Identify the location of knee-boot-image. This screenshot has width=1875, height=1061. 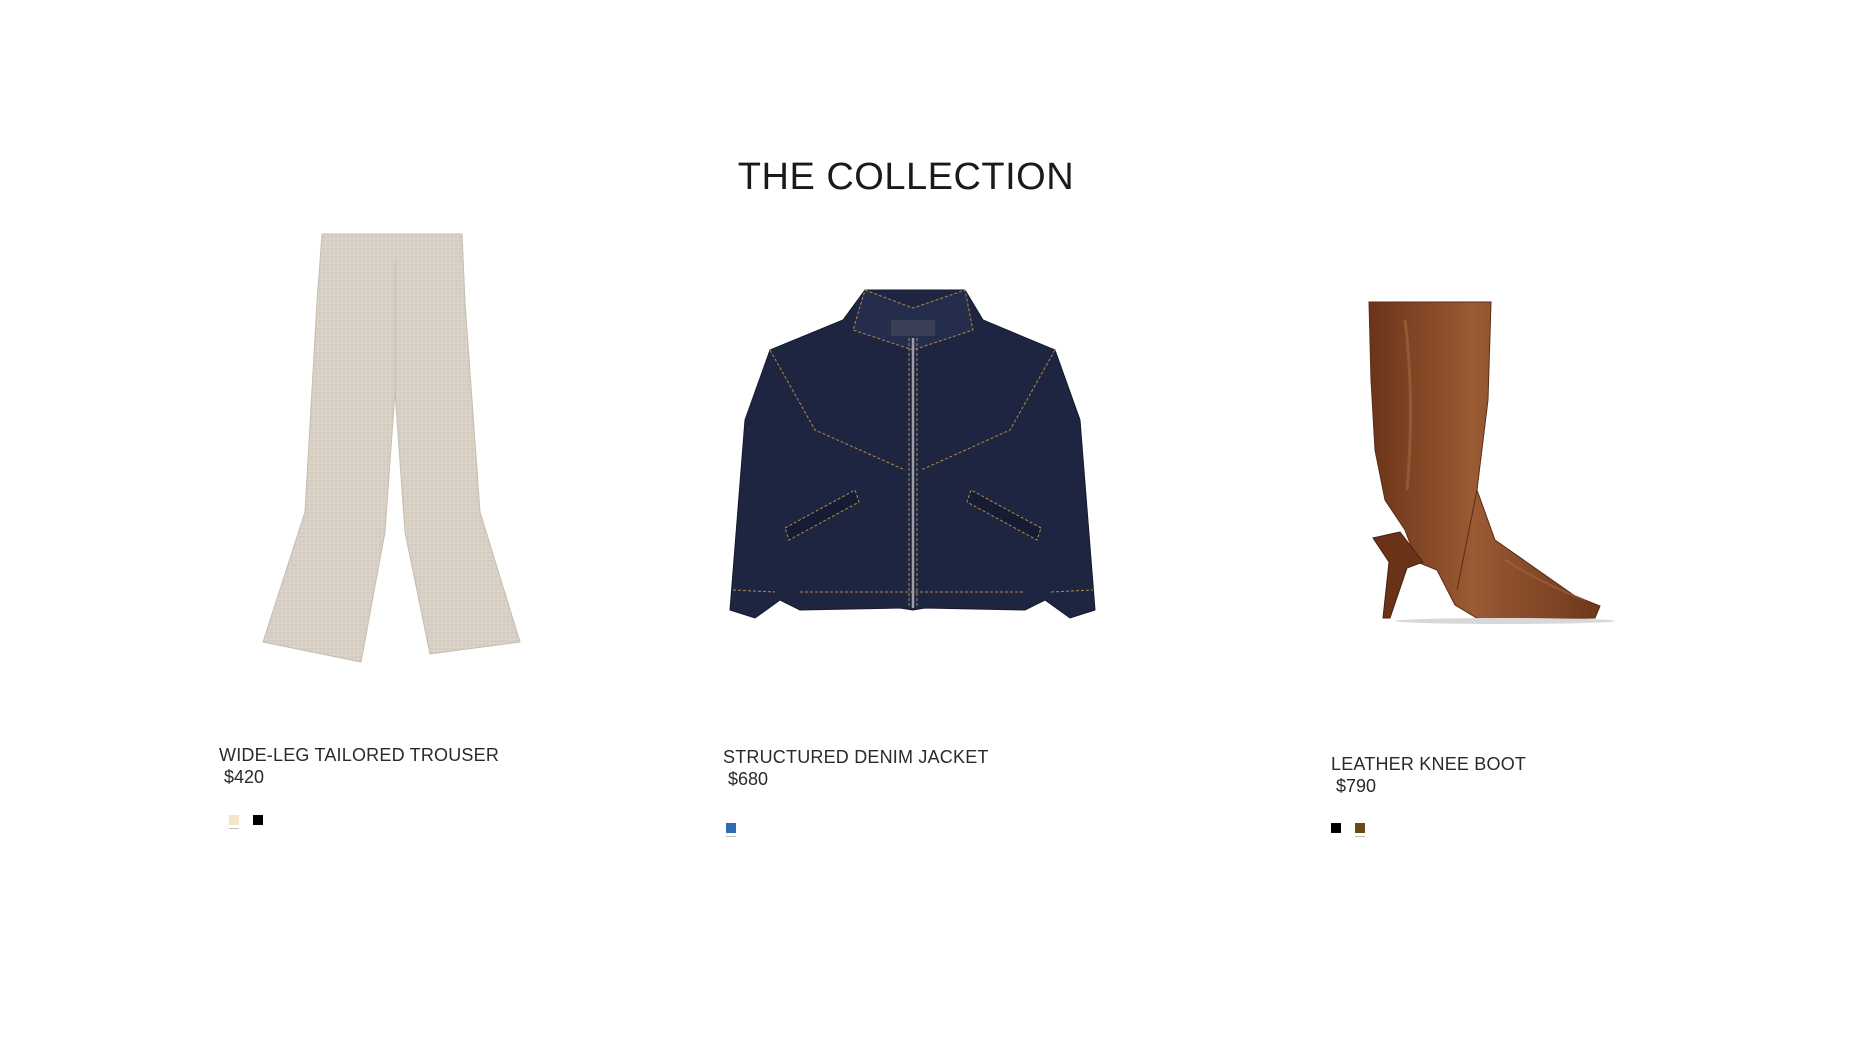
(1480, 462).